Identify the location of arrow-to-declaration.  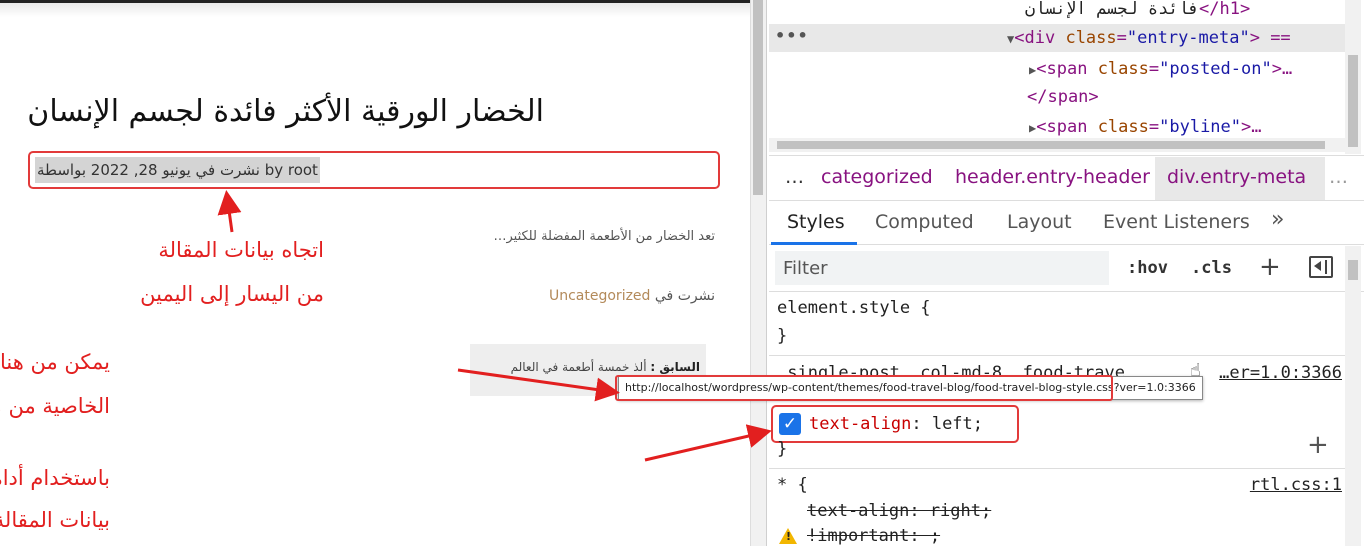
(708, 443).